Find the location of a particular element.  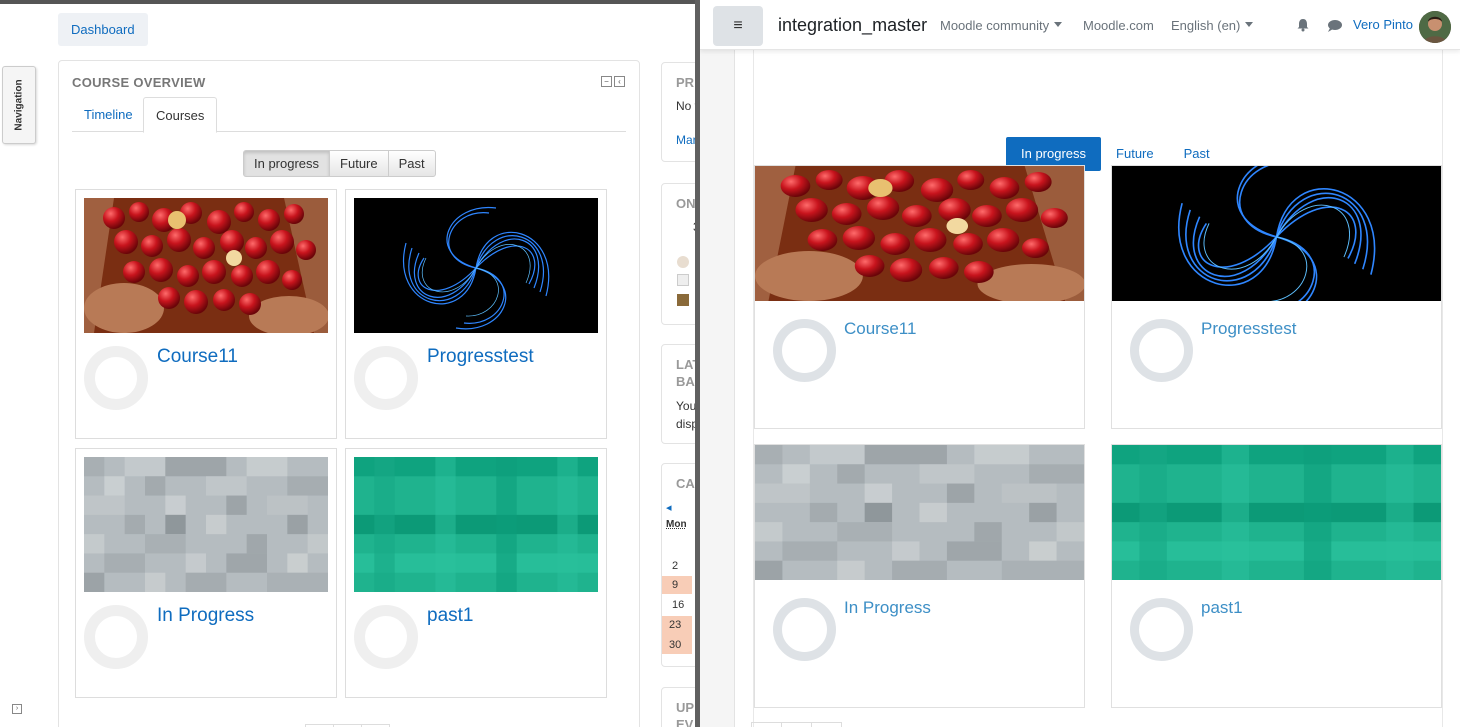

site-name: integration_master is located at coordinates (852, 25).